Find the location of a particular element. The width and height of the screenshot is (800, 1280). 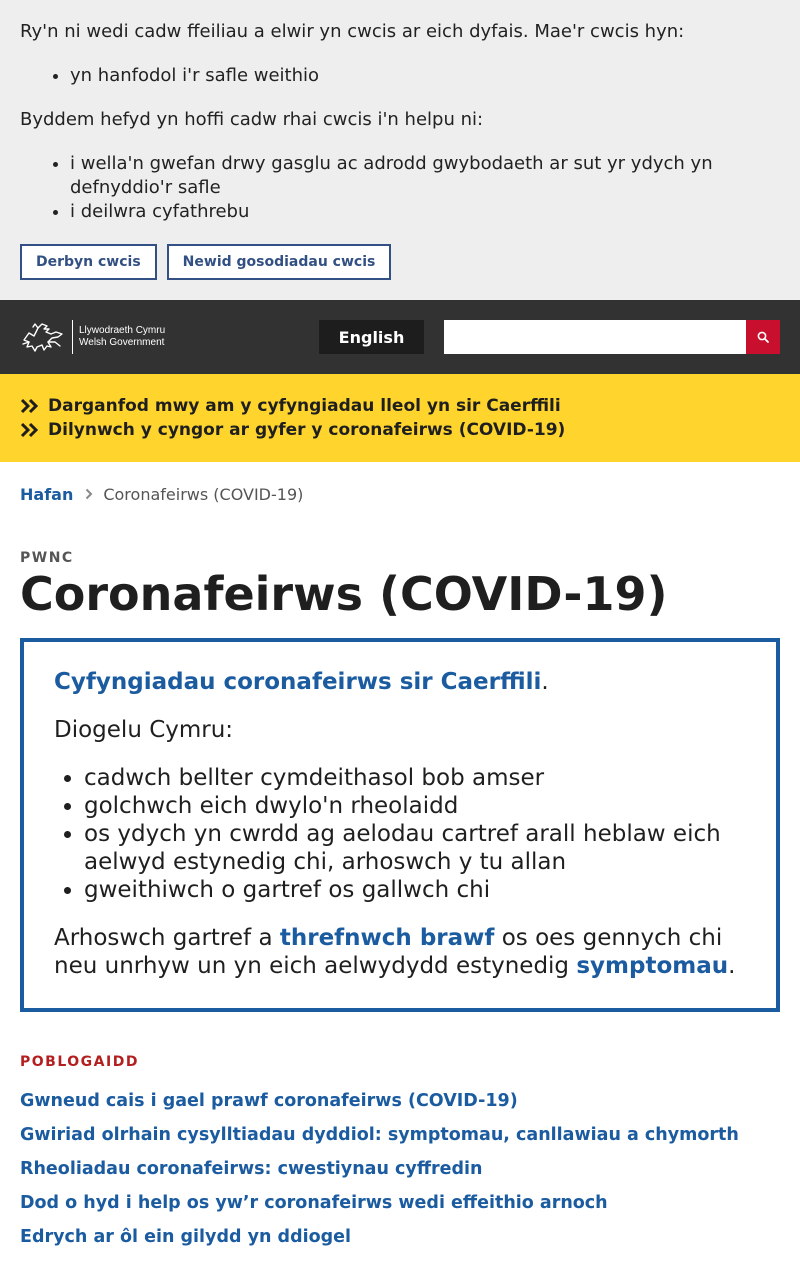

search-icon is located at coordinates (763, 337).